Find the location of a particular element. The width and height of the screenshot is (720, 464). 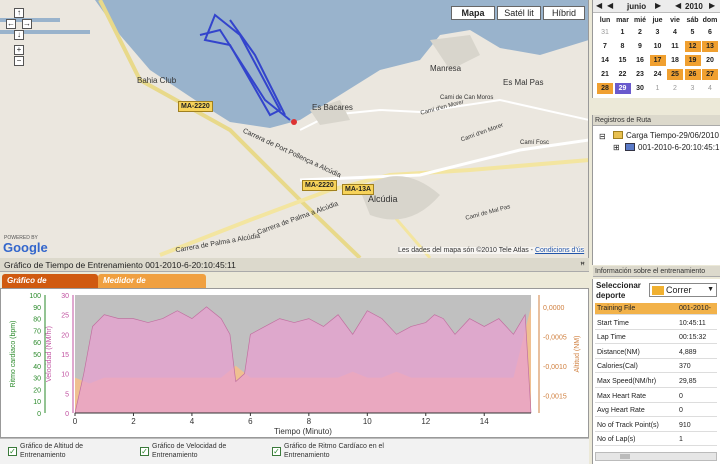

route-item: 001-2010-6-20:10:45:1 is located at coordinates (678, 147).